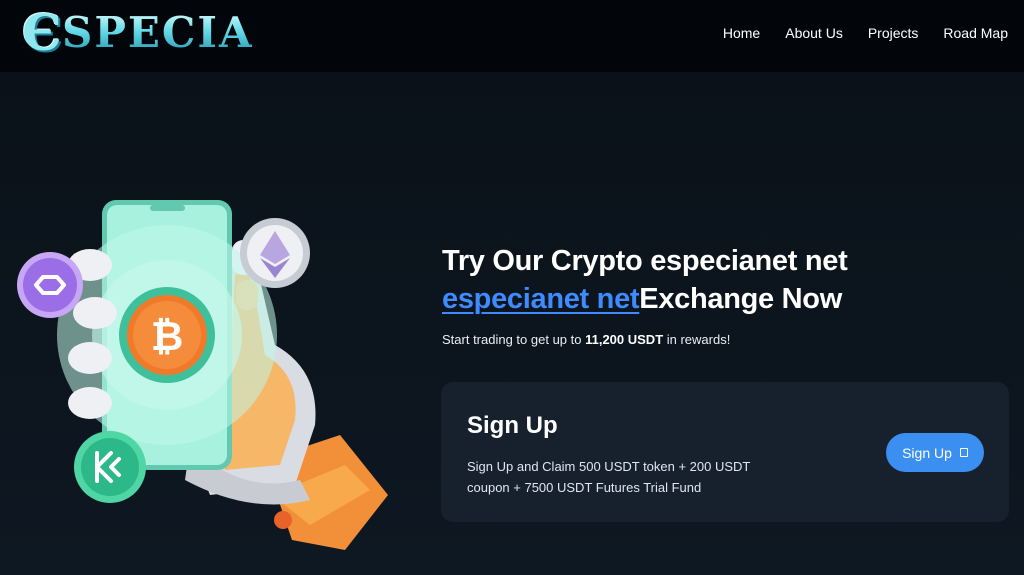 This screenshot has height=575, width=1024. Describe the element at coordinates (541, 299) in the screenshot. I see `hero-title-link: especianet net` at that location.